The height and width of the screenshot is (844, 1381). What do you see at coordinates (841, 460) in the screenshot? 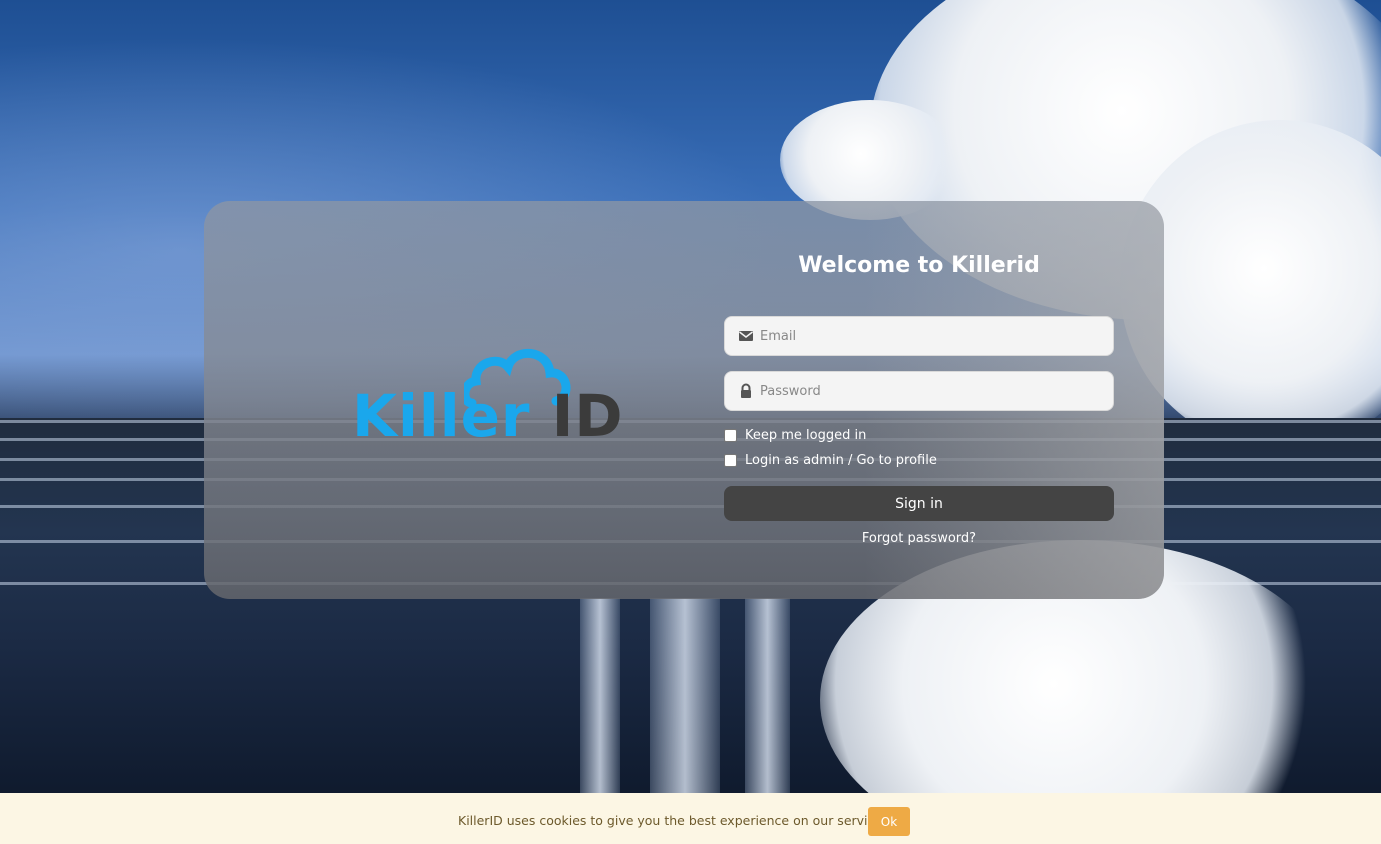
I see `admin-login-label: Login as admin / Go to profile` at bounding box center [841, 460].